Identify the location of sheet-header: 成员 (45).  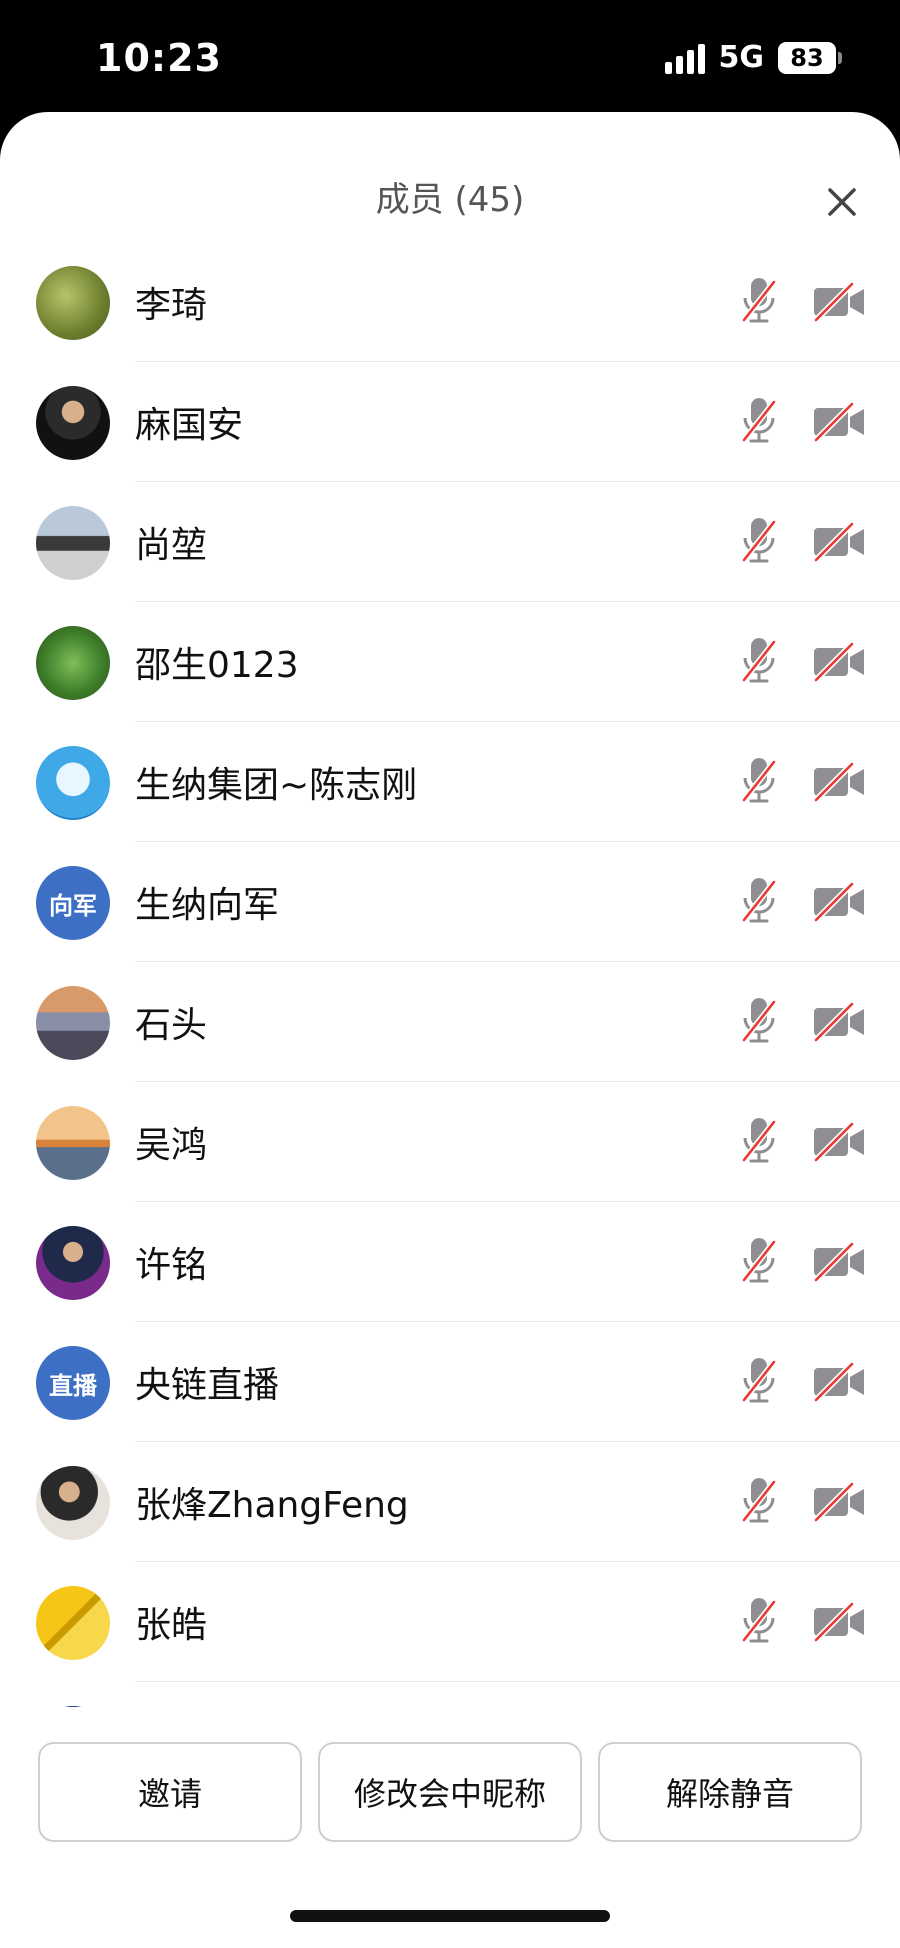
(450, 196).